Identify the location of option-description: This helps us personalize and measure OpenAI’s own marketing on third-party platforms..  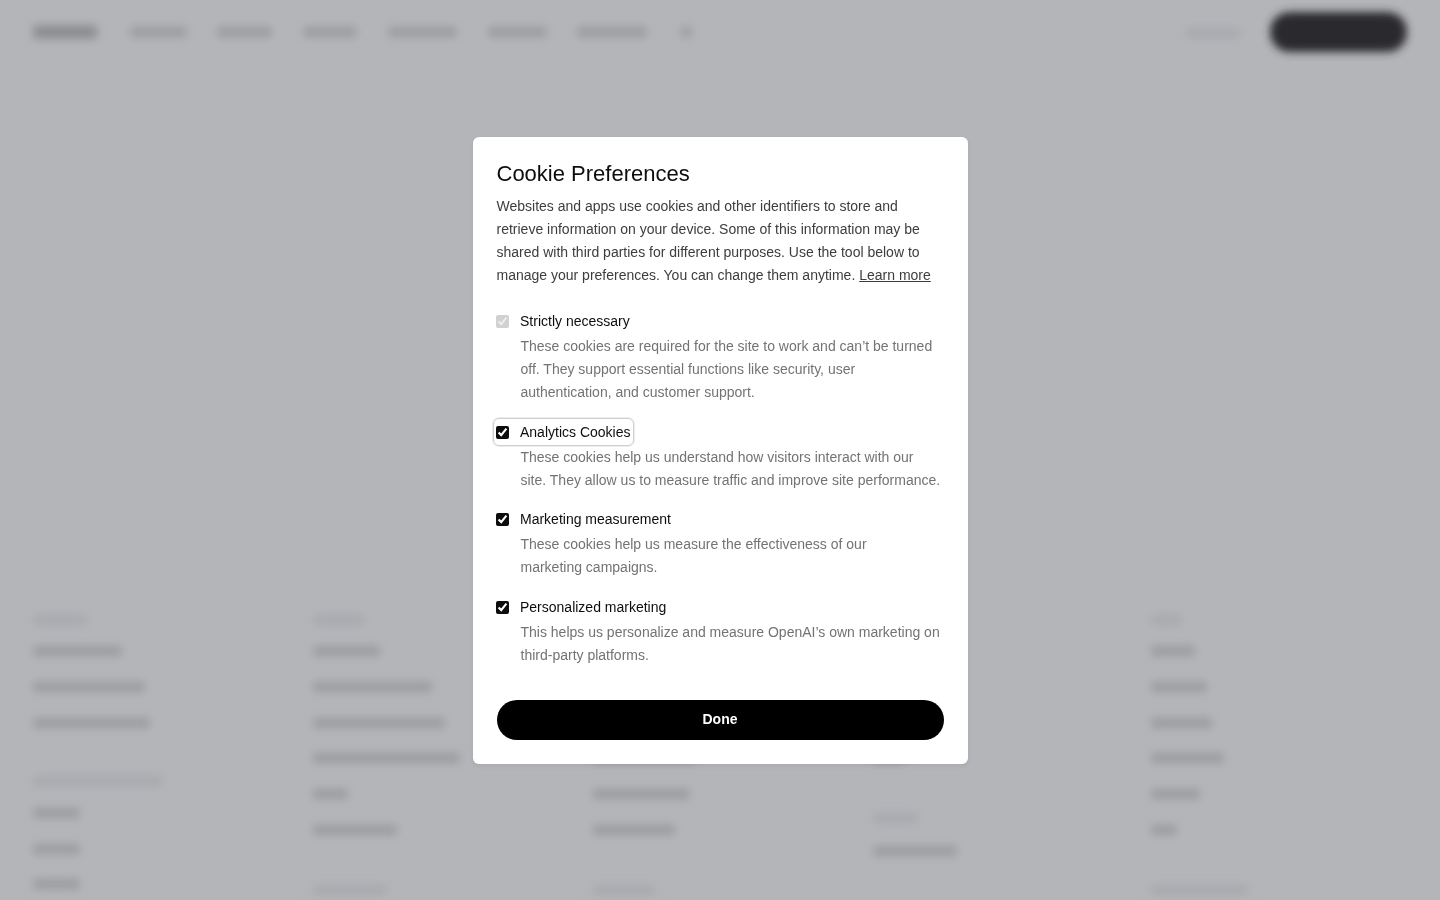
(730, 643).